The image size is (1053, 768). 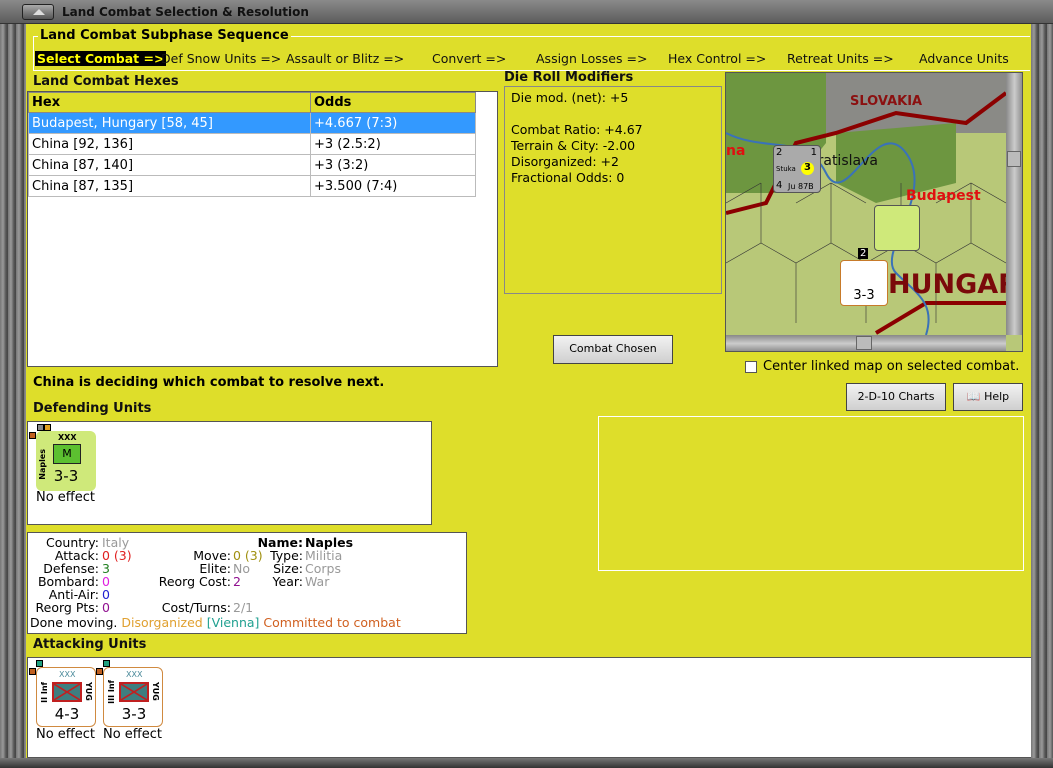 I want to click on map-label-slovakia: SLOVAKIA, so click(x=886, y=101).